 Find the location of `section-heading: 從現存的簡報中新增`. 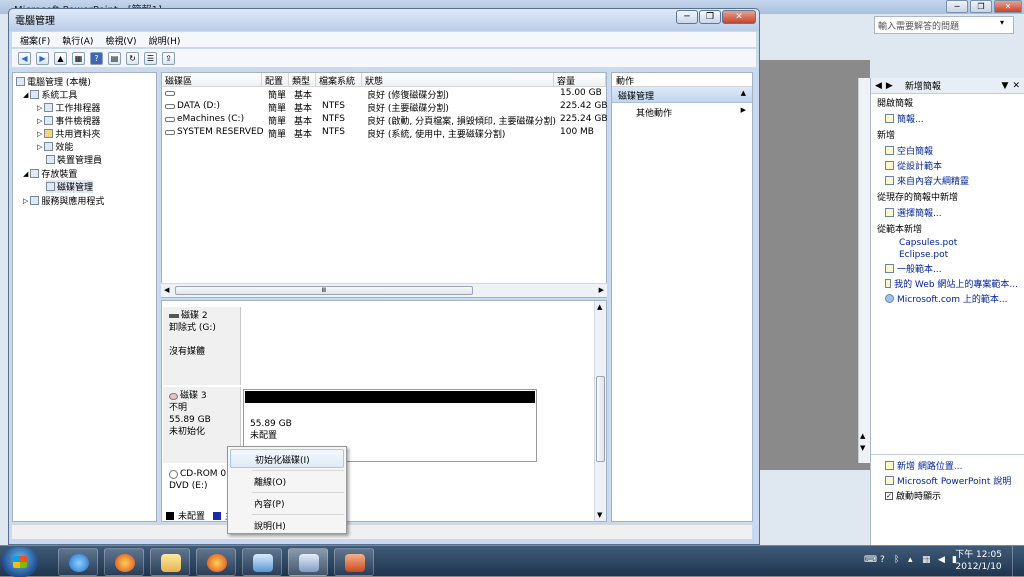

section-heading: 從現存的簡報中新增 is located at coordinates (918, 198).